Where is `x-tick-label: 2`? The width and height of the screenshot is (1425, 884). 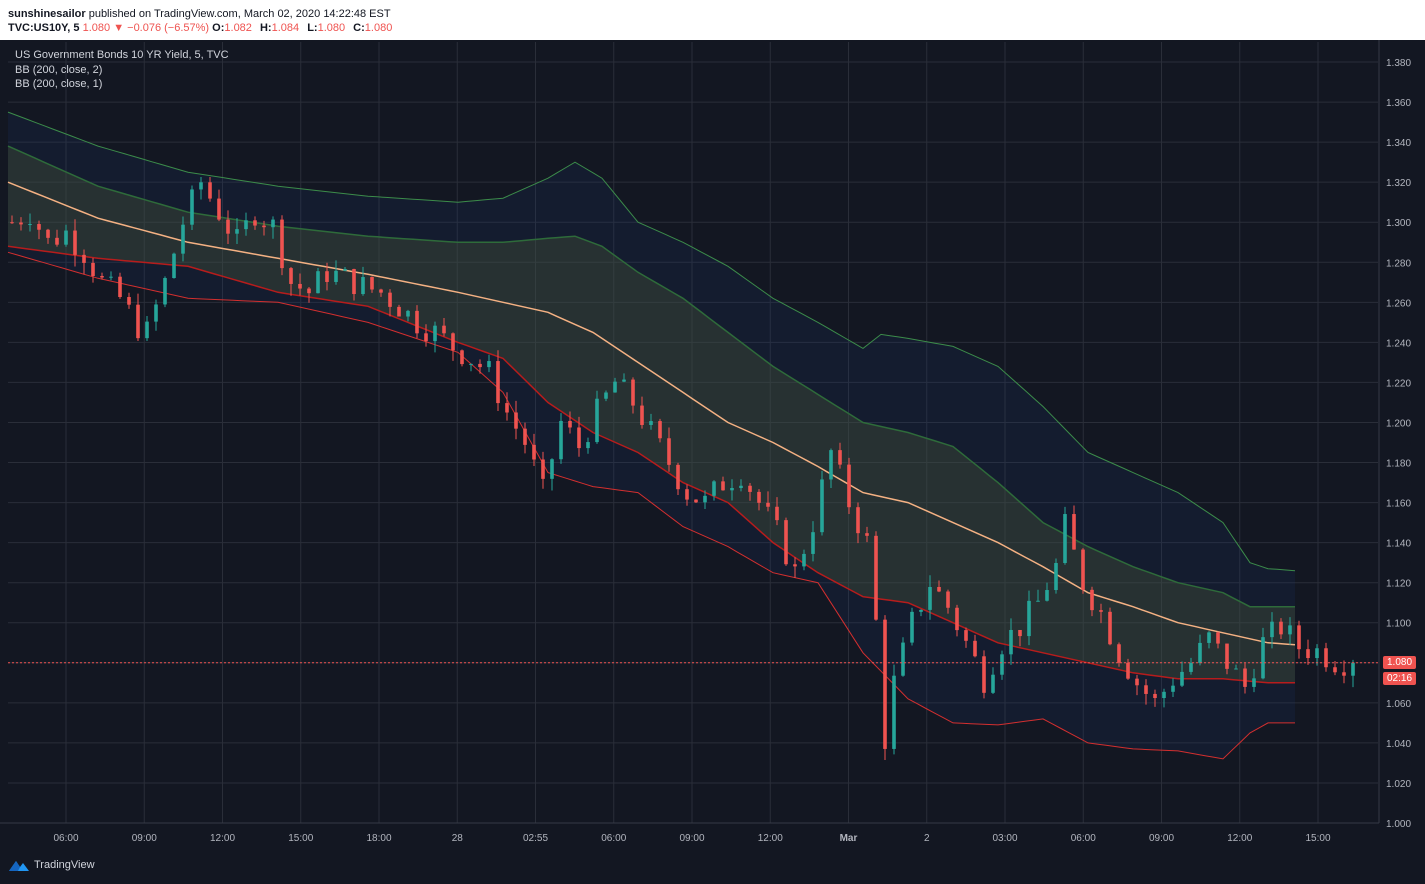 x-tick-label: 2 is located at coordinates (927, 838).